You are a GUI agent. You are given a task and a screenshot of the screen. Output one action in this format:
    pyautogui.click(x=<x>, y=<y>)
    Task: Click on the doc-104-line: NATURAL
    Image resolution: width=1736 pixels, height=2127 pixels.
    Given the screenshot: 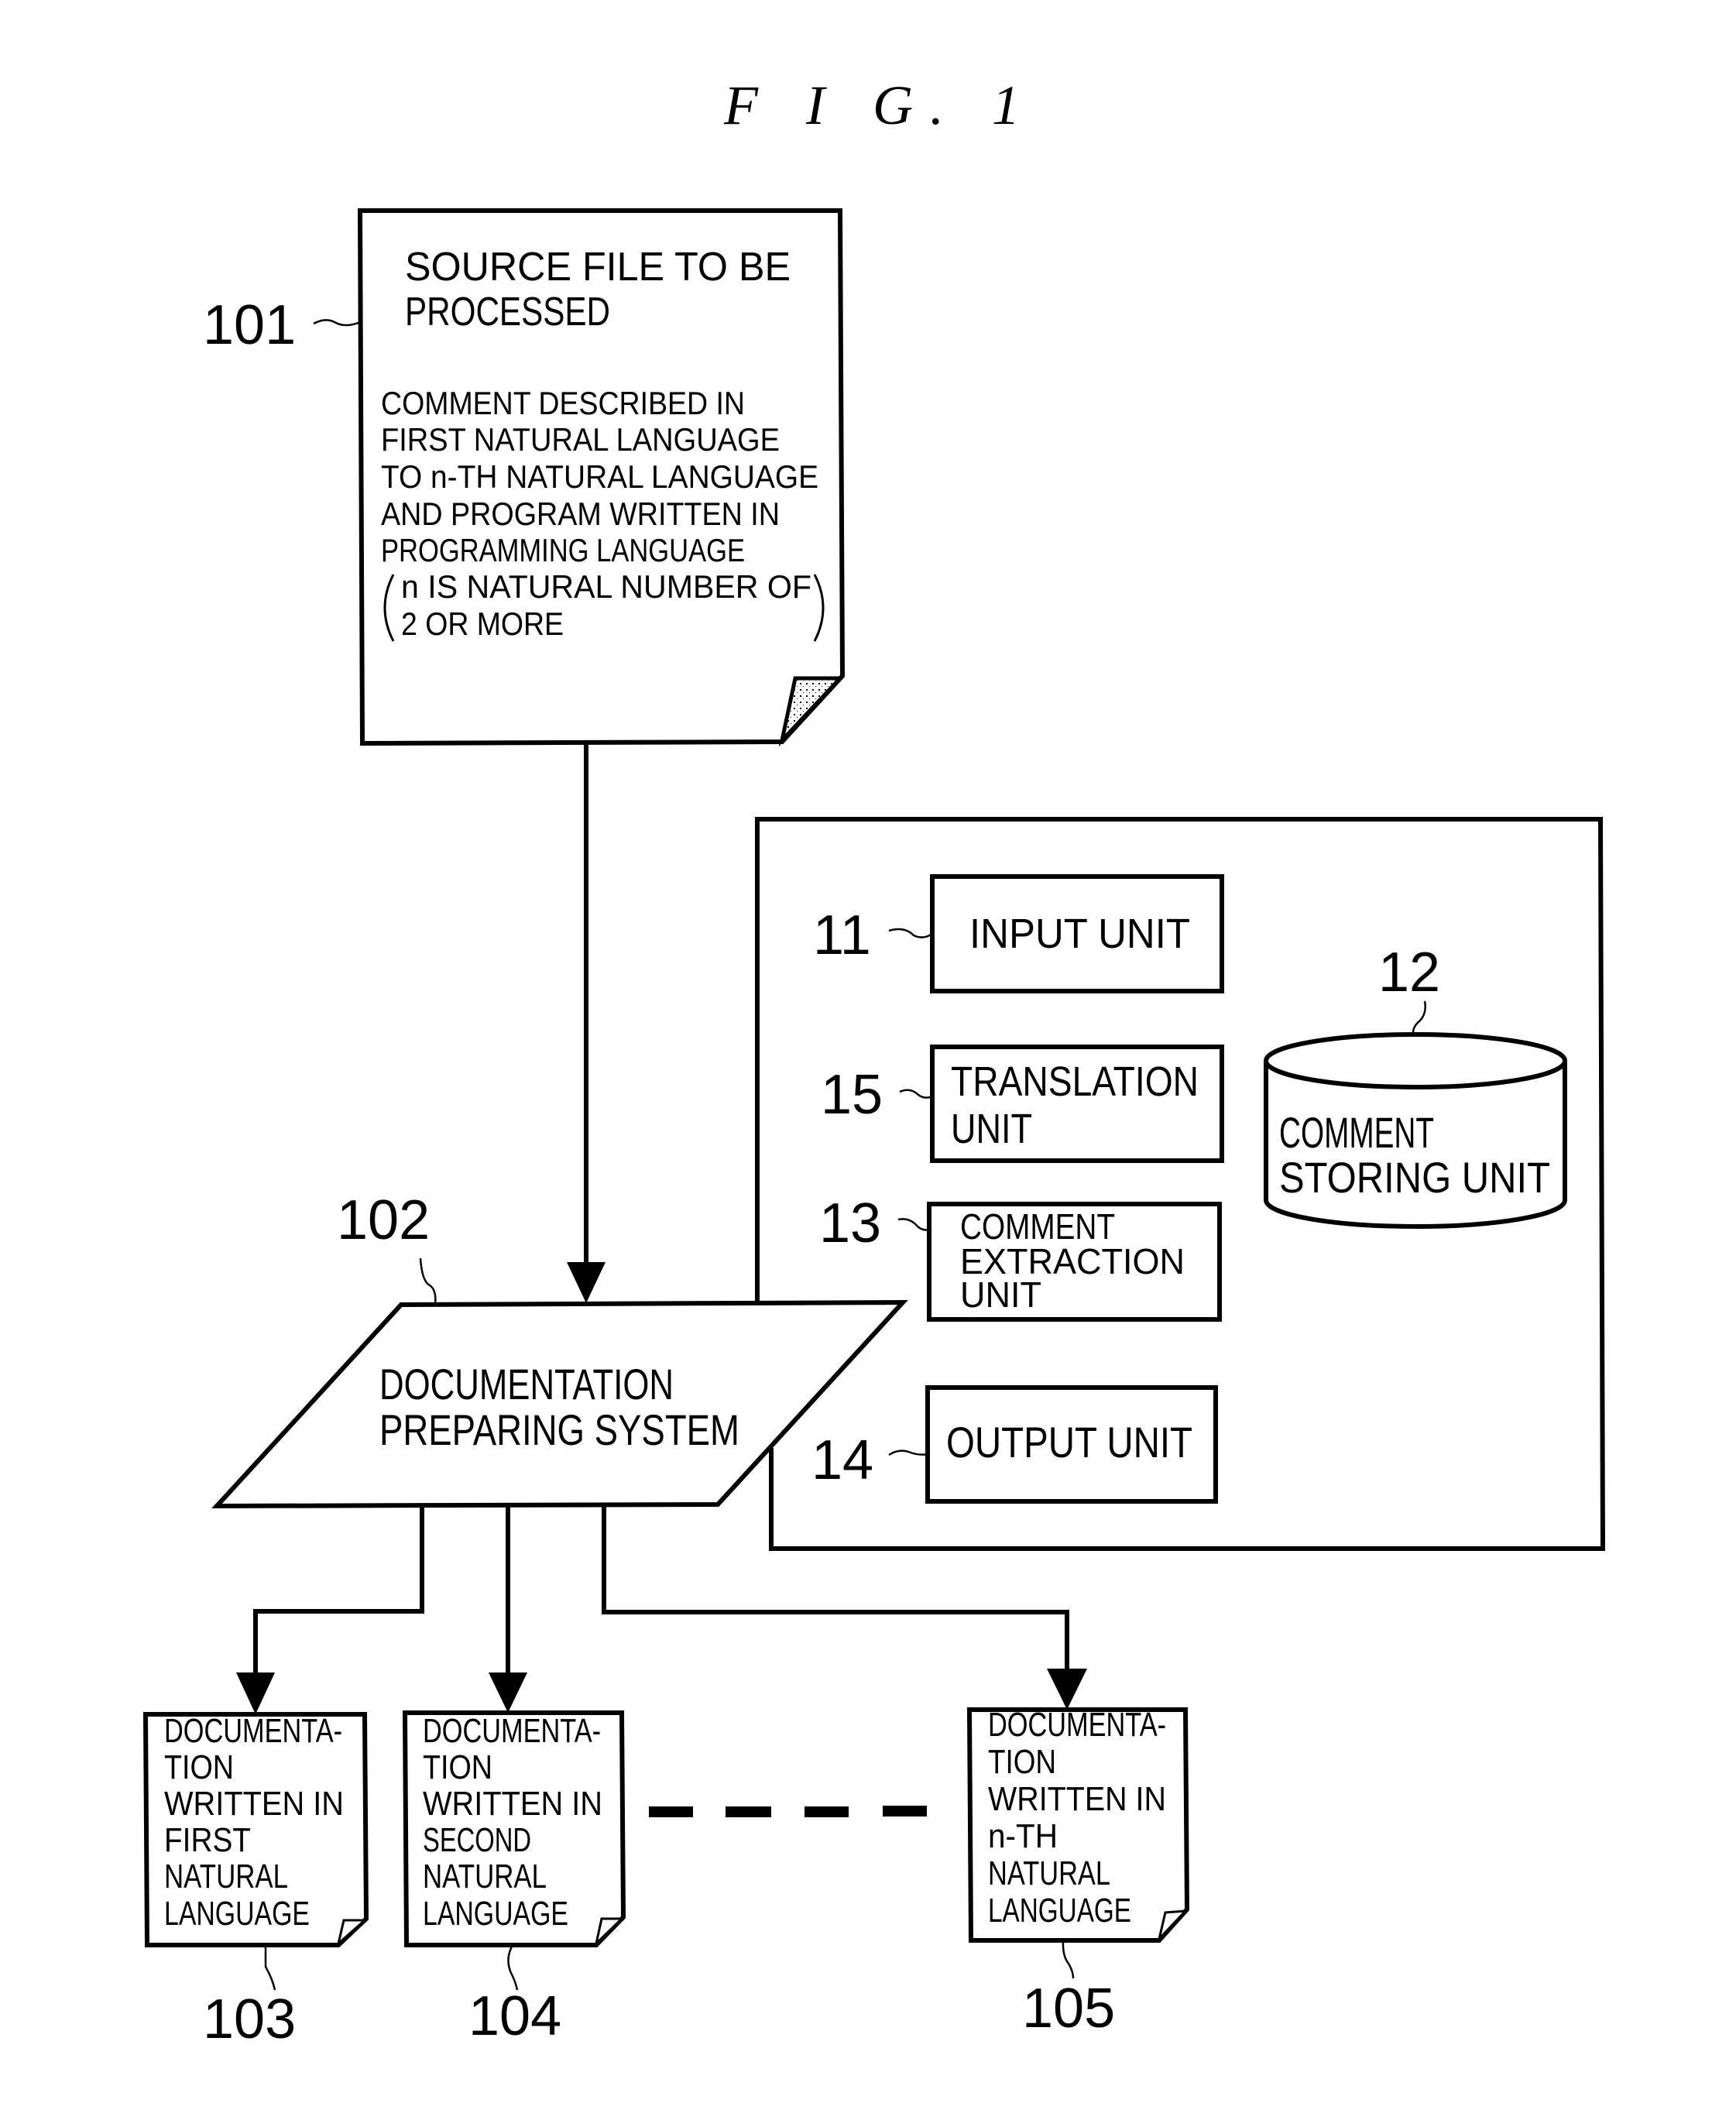 What is the action you would take?
    pyautogui.click(x=485, y=1876)
    